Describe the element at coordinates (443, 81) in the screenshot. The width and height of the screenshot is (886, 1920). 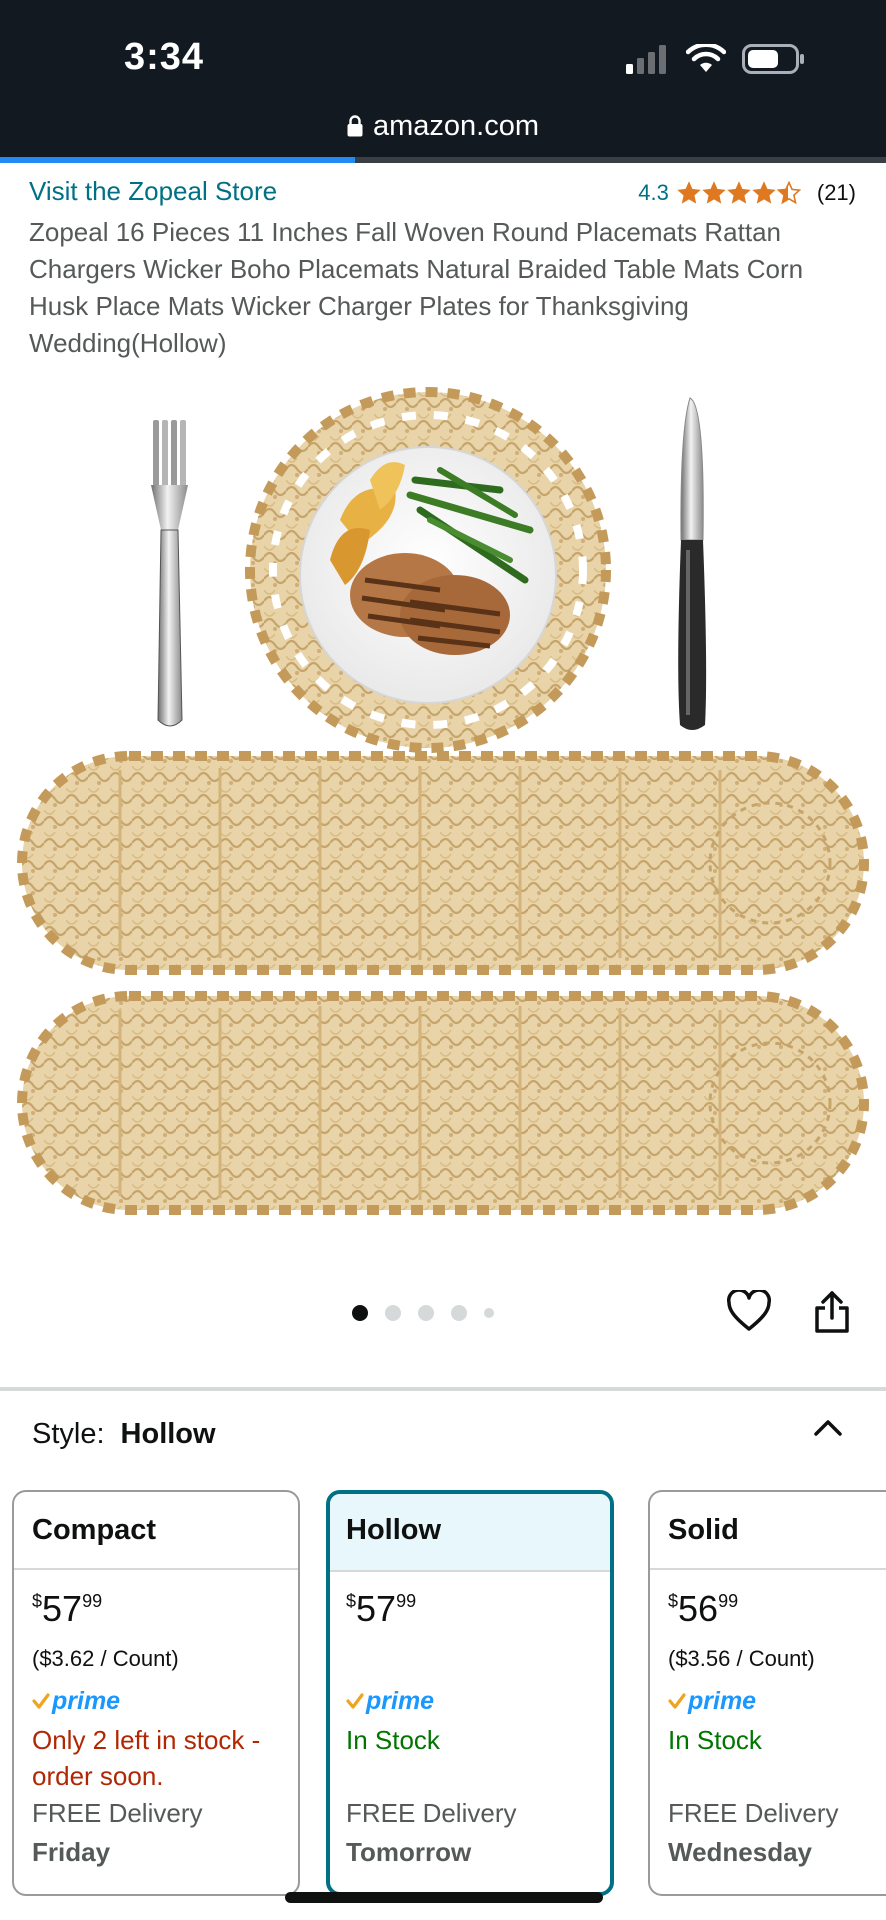
I see `browser-header: 3:34 amazon.com` at that location.